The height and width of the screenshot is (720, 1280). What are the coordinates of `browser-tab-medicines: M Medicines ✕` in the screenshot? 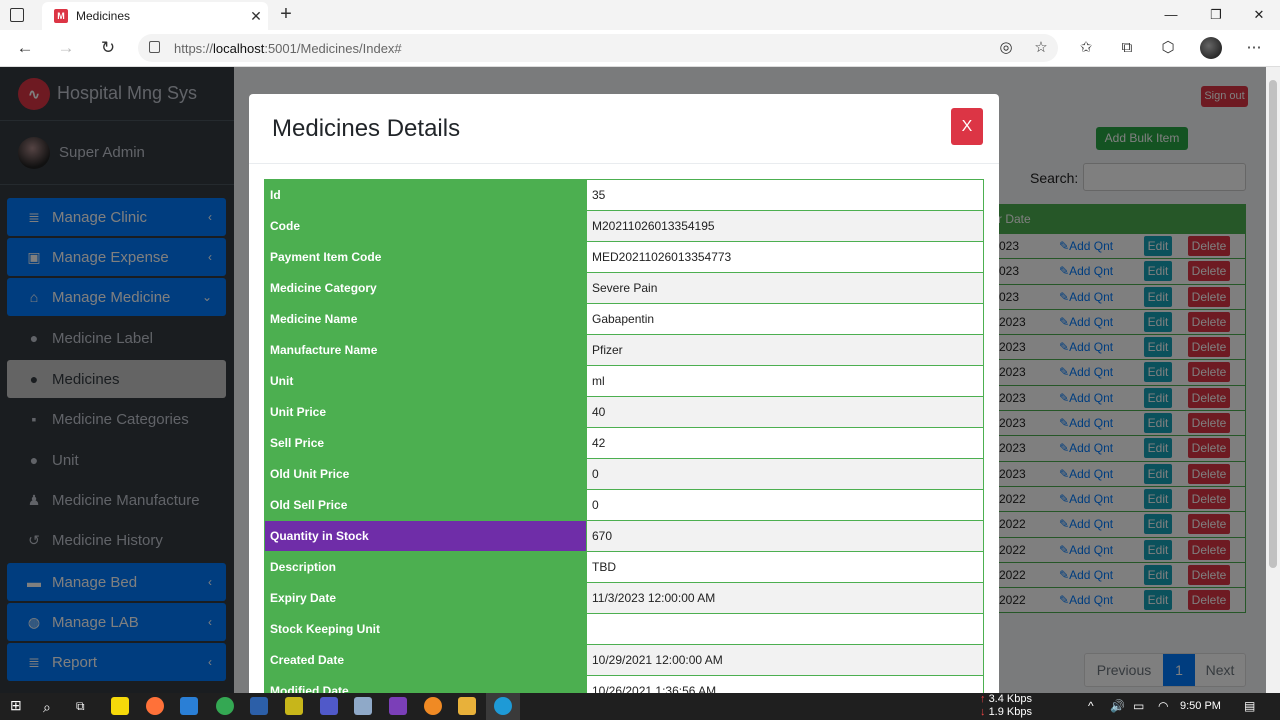 It's located at (155, 16).